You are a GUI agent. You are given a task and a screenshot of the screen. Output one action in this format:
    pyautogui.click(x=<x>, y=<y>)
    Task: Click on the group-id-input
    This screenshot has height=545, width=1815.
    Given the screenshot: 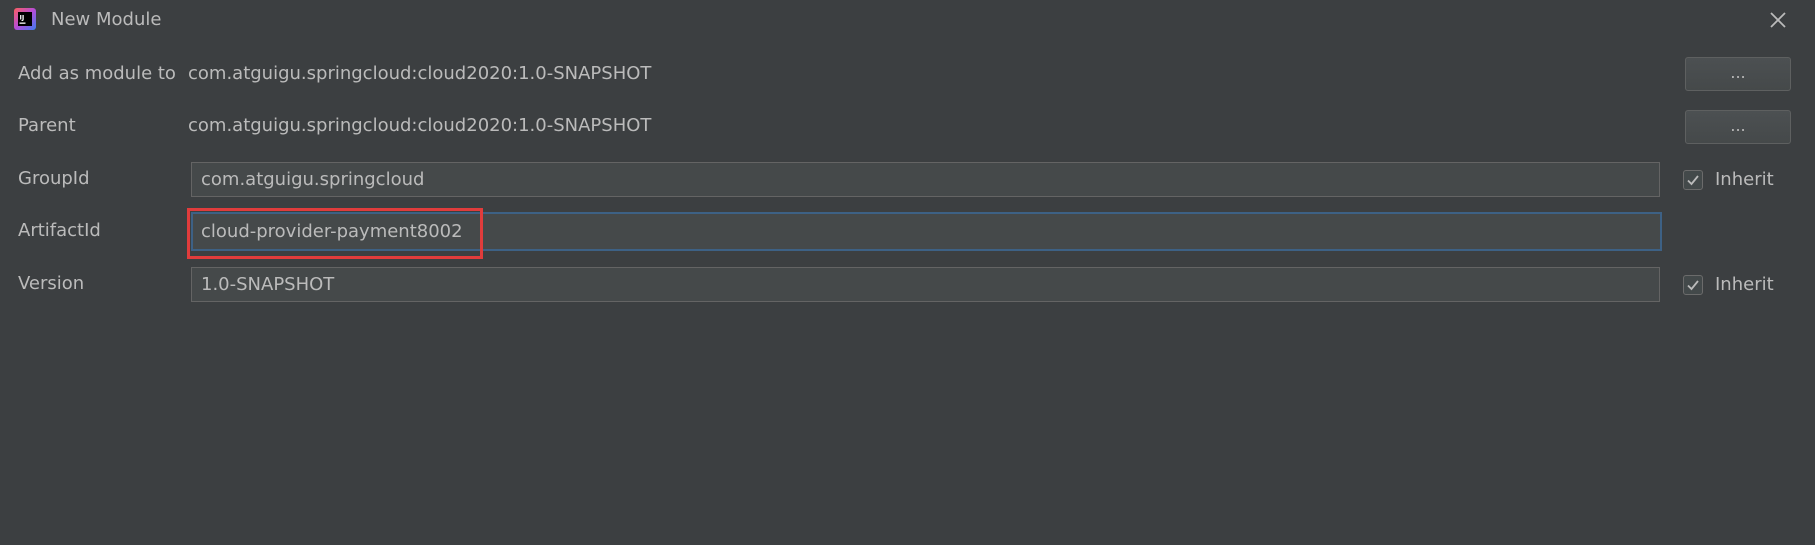 What is the action you would take?
    pyautogui.click(x=925, y=179)
    